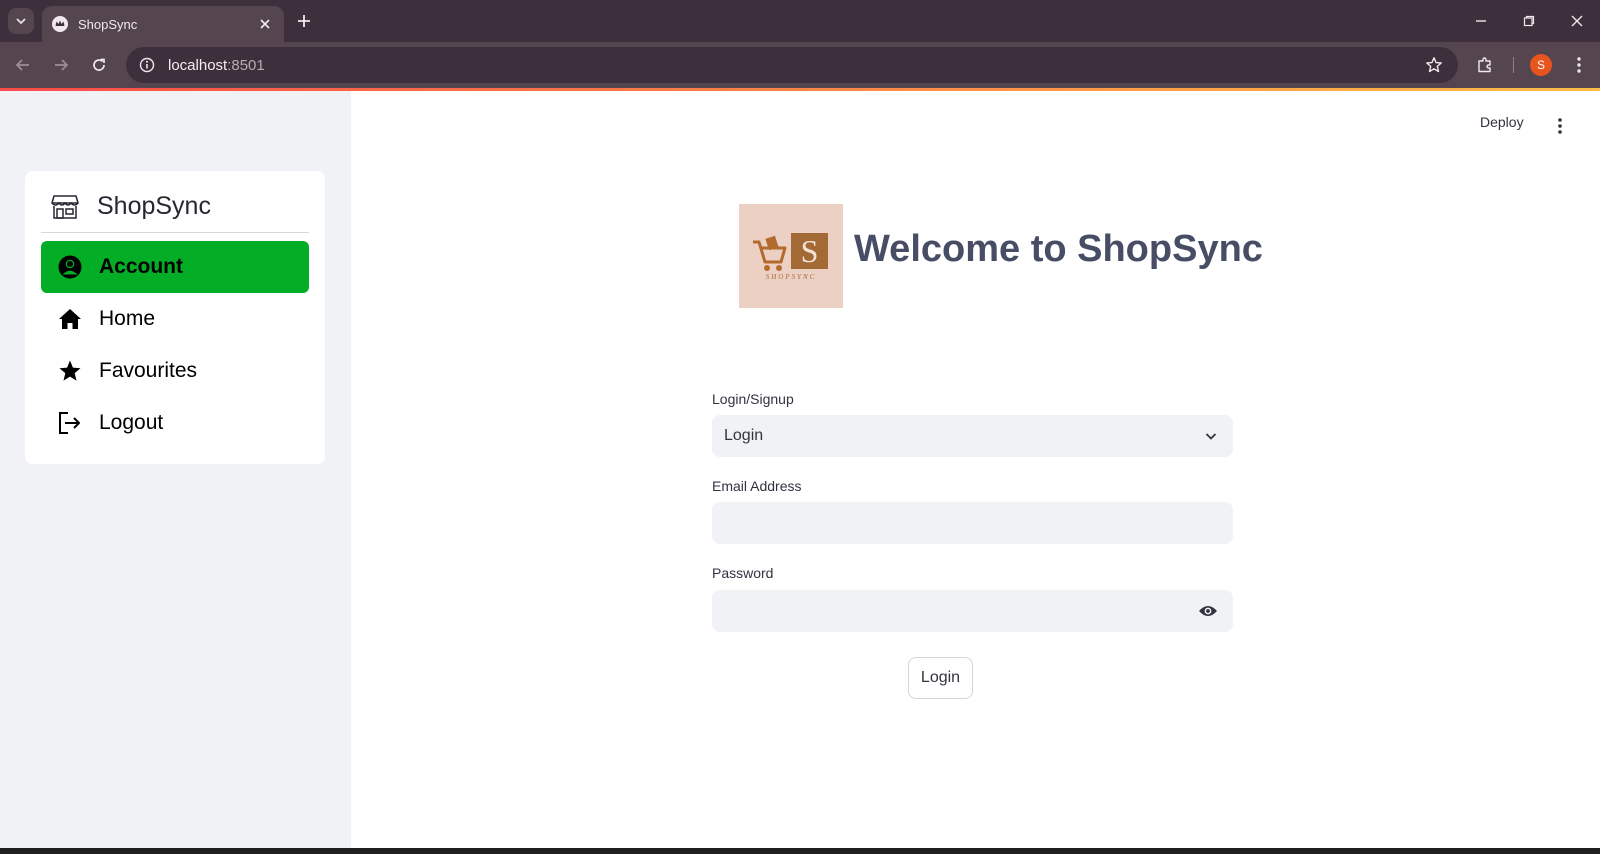 This screenshot has height=854, width=1600. I want to click on shop-icon, so click(65, 207).